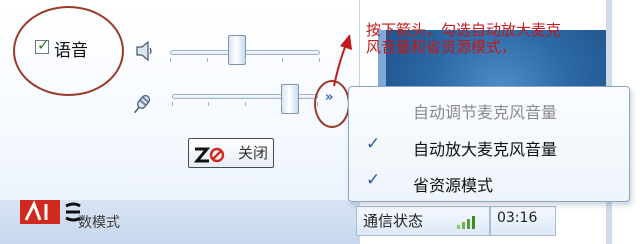 The width and height of the screenshot is (640, 244). I want to click on watermark-logo-small, so click(209, 155).